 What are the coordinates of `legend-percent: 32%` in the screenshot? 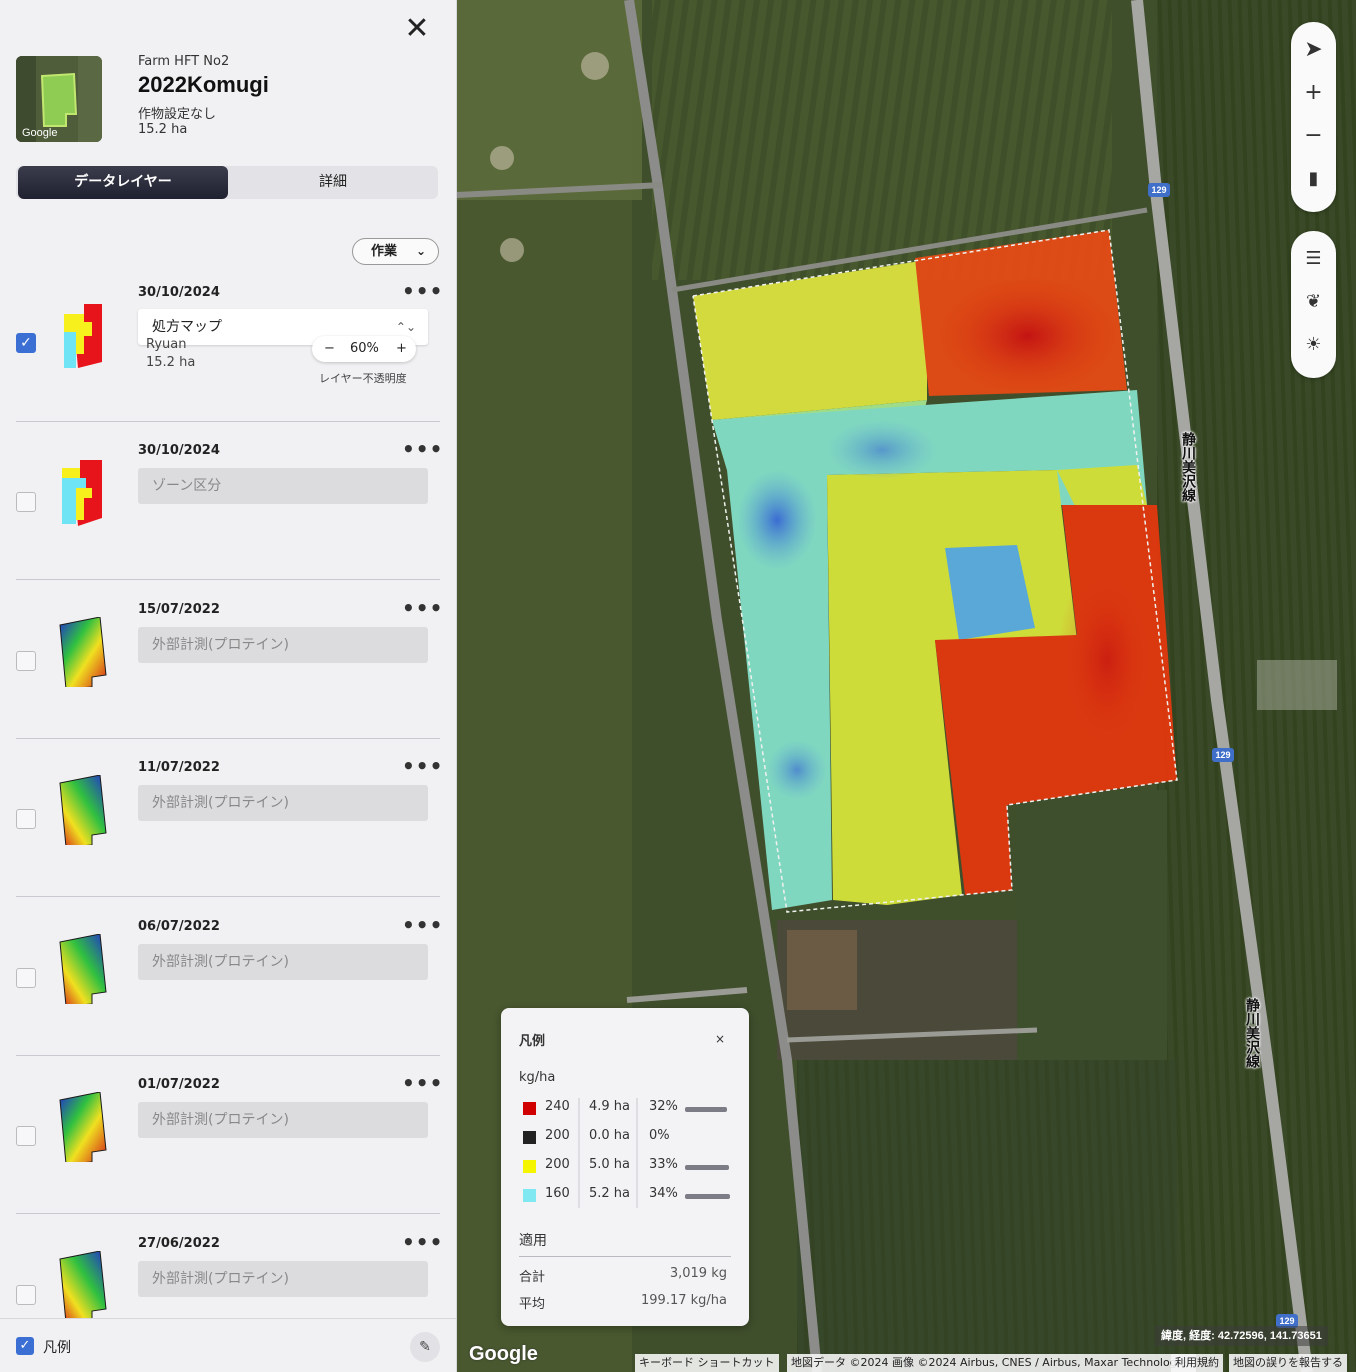 It's located at (663, 1106).